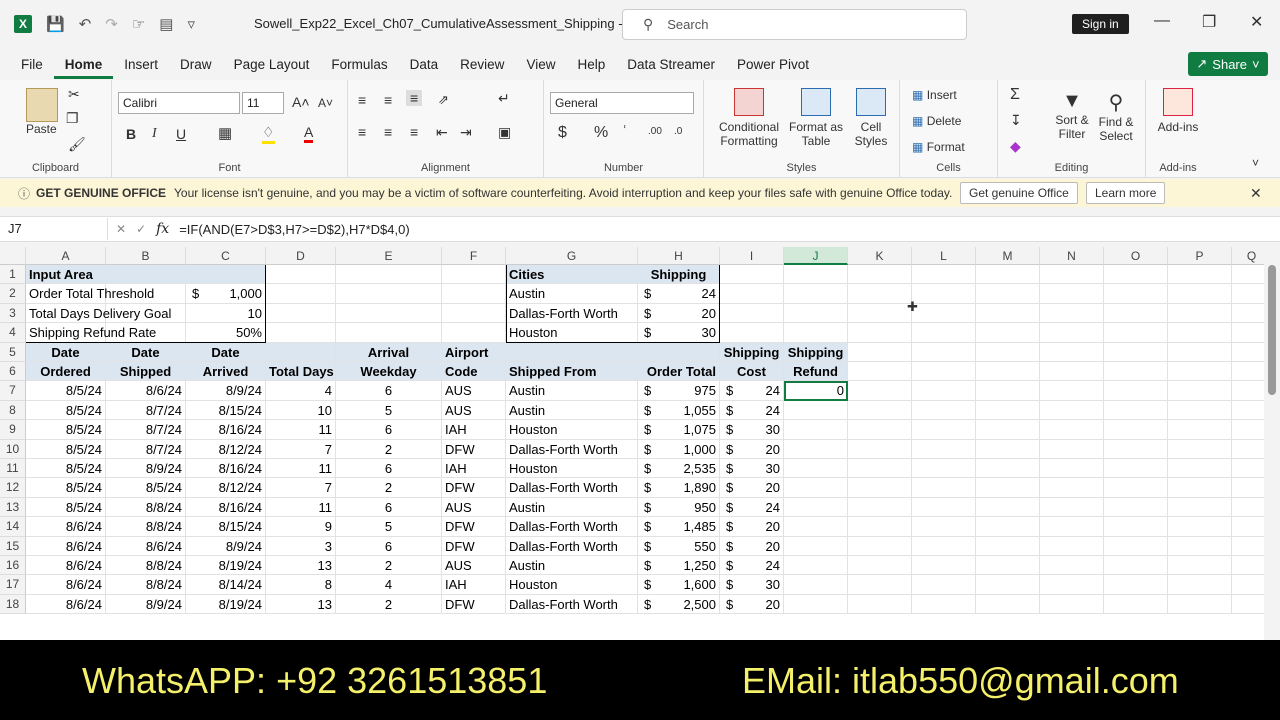 This screenshot has width=1280, height=720. What do you see at coordinates (752, 469) in the screenshot?
I see `cell-i11: 30 $` at bounding box center [752, 469].